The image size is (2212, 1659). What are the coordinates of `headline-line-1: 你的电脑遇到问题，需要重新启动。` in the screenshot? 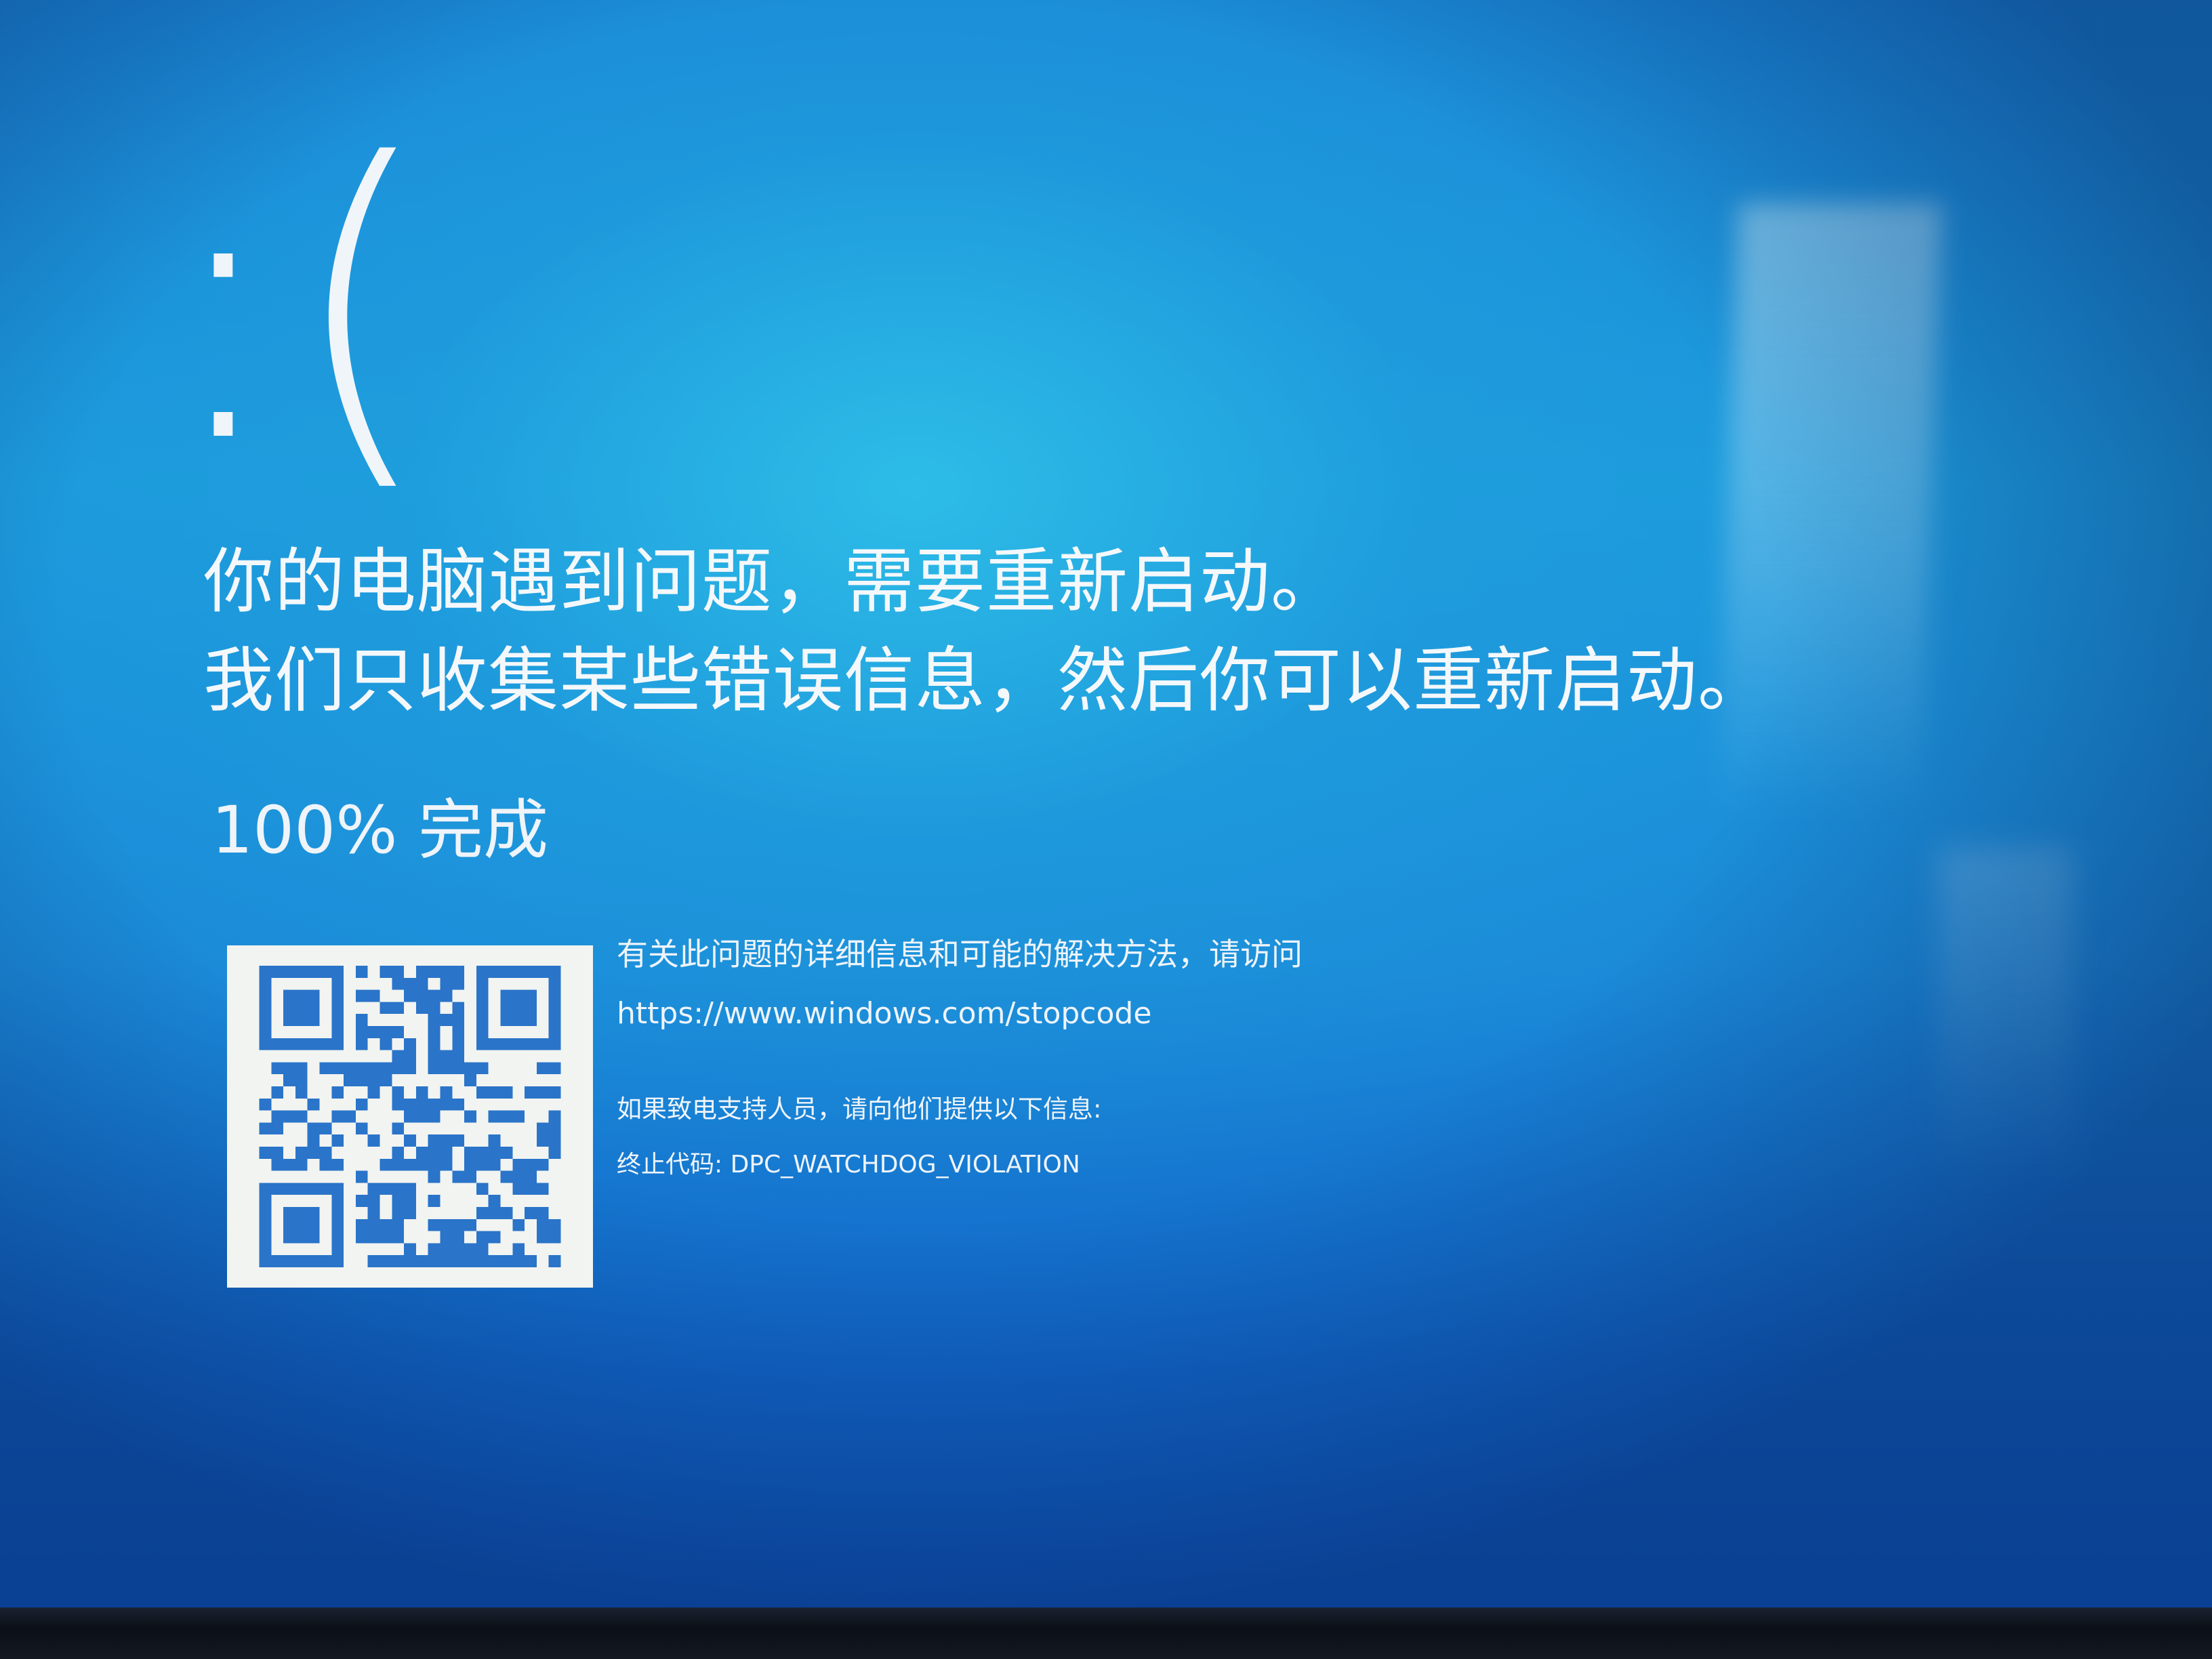 It's located at (773, 581).